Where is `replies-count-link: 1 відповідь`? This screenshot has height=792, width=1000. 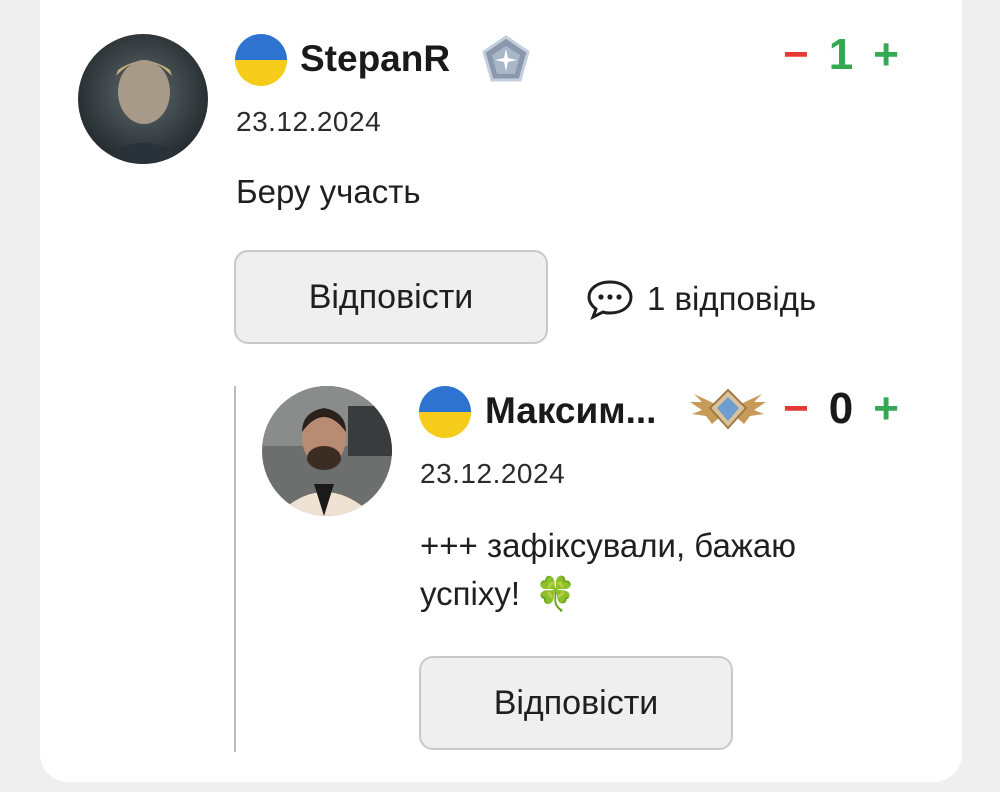
replies-count-link: 1 відповідь is located at coordinates (701, 299).